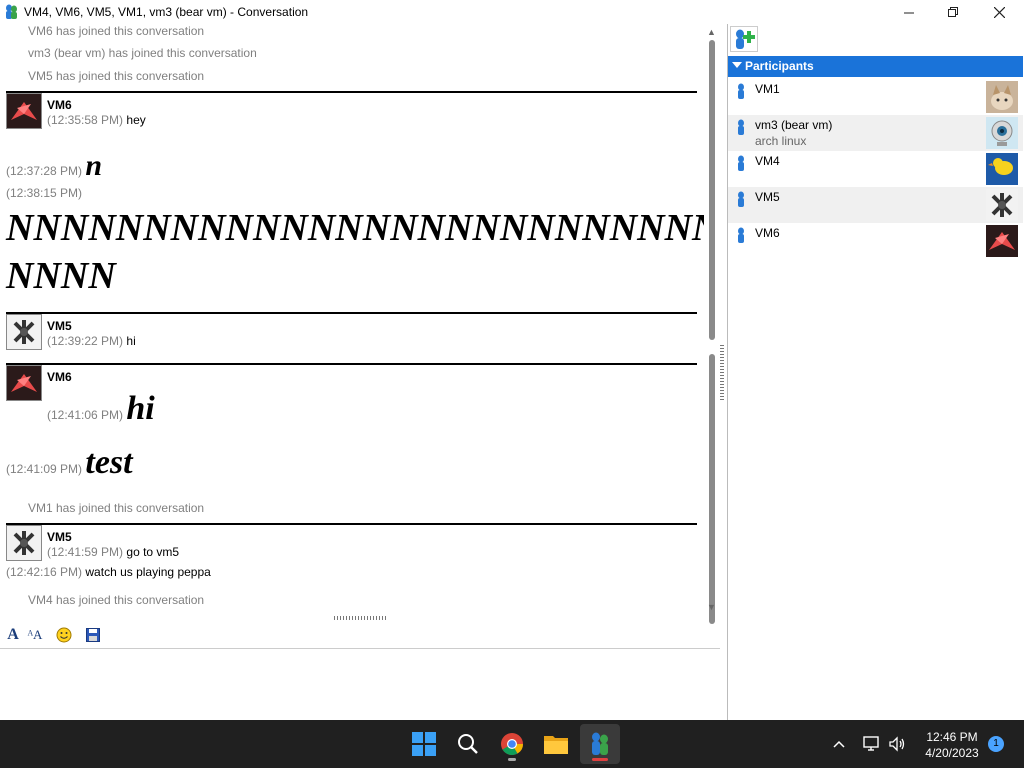 The width and height of the screenshot is (1024, 768). What do you see at coordinates (44, 469) in the screenshot?
I see `timestamp: (12:41:09 PM)` at bounding box center [44, 469].